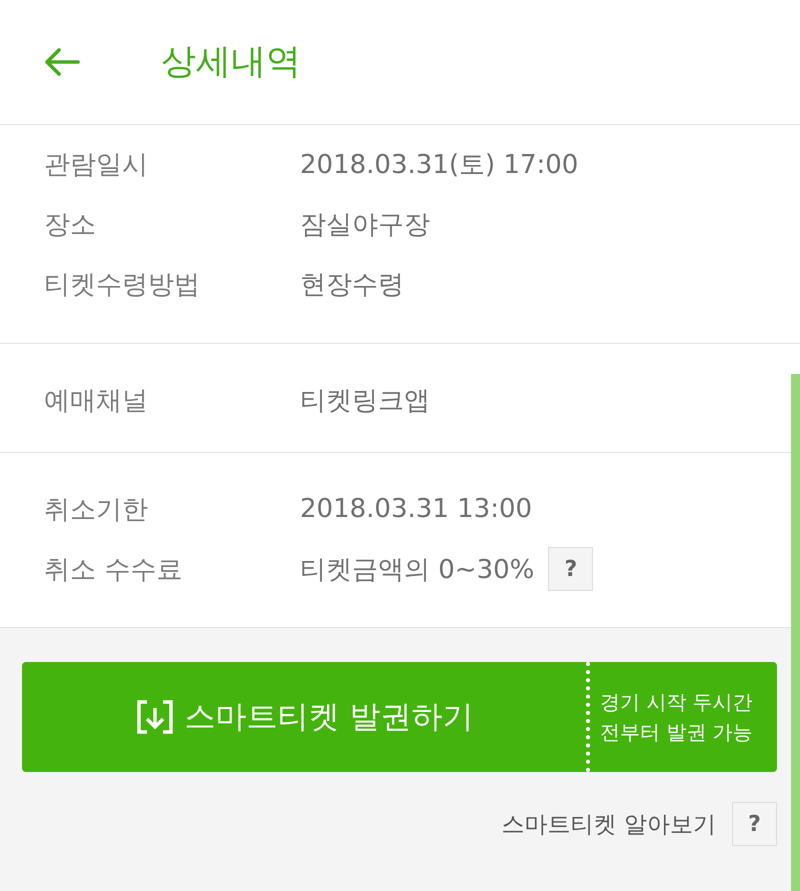  I want to click on field-value: 2018.03.31(토) 17:00, so click(439, 165).